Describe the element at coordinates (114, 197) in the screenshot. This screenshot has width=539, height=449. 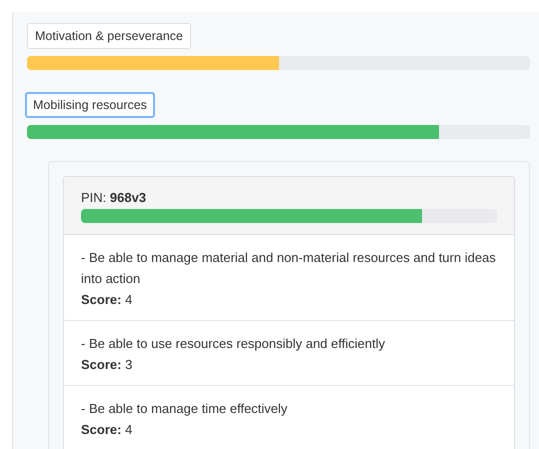
I see `pin-label: PIN: 968v3` at that location.